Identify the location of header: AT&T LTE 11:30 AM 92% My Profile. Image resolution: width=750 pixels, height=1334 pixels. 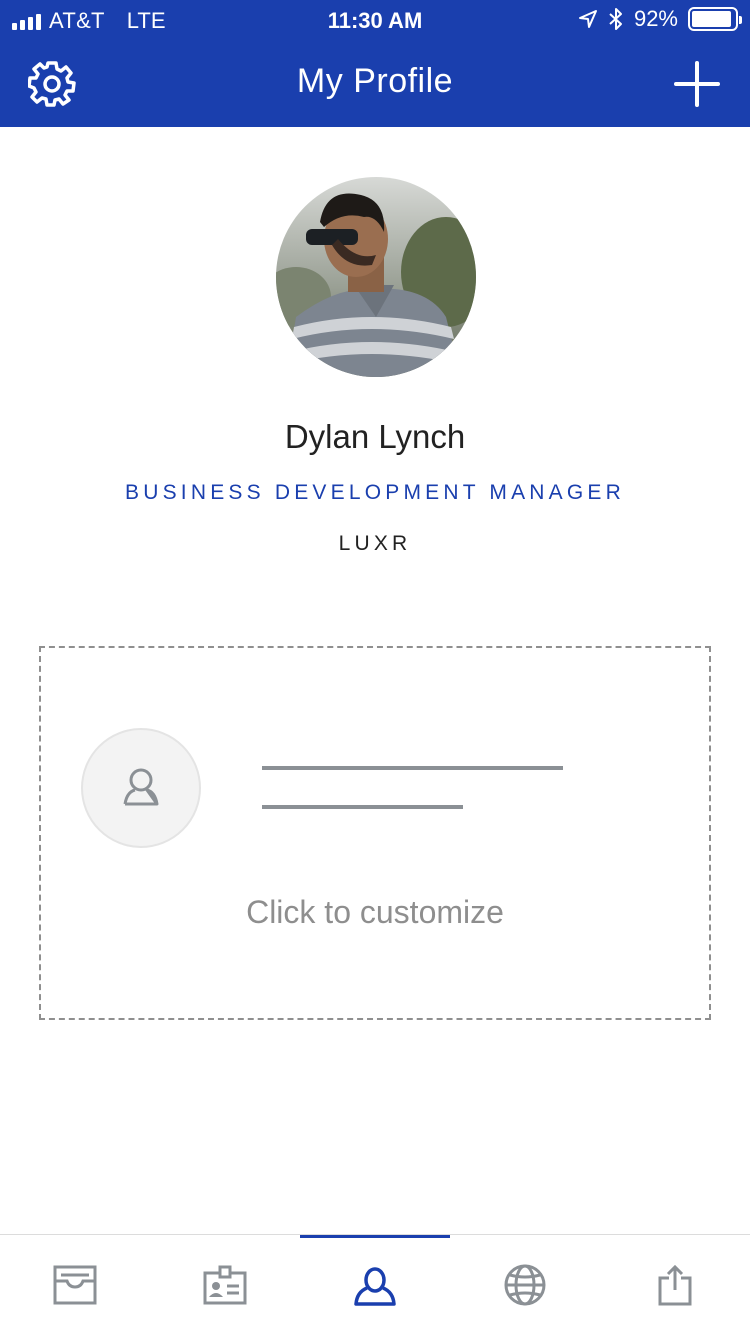
(375, 63).